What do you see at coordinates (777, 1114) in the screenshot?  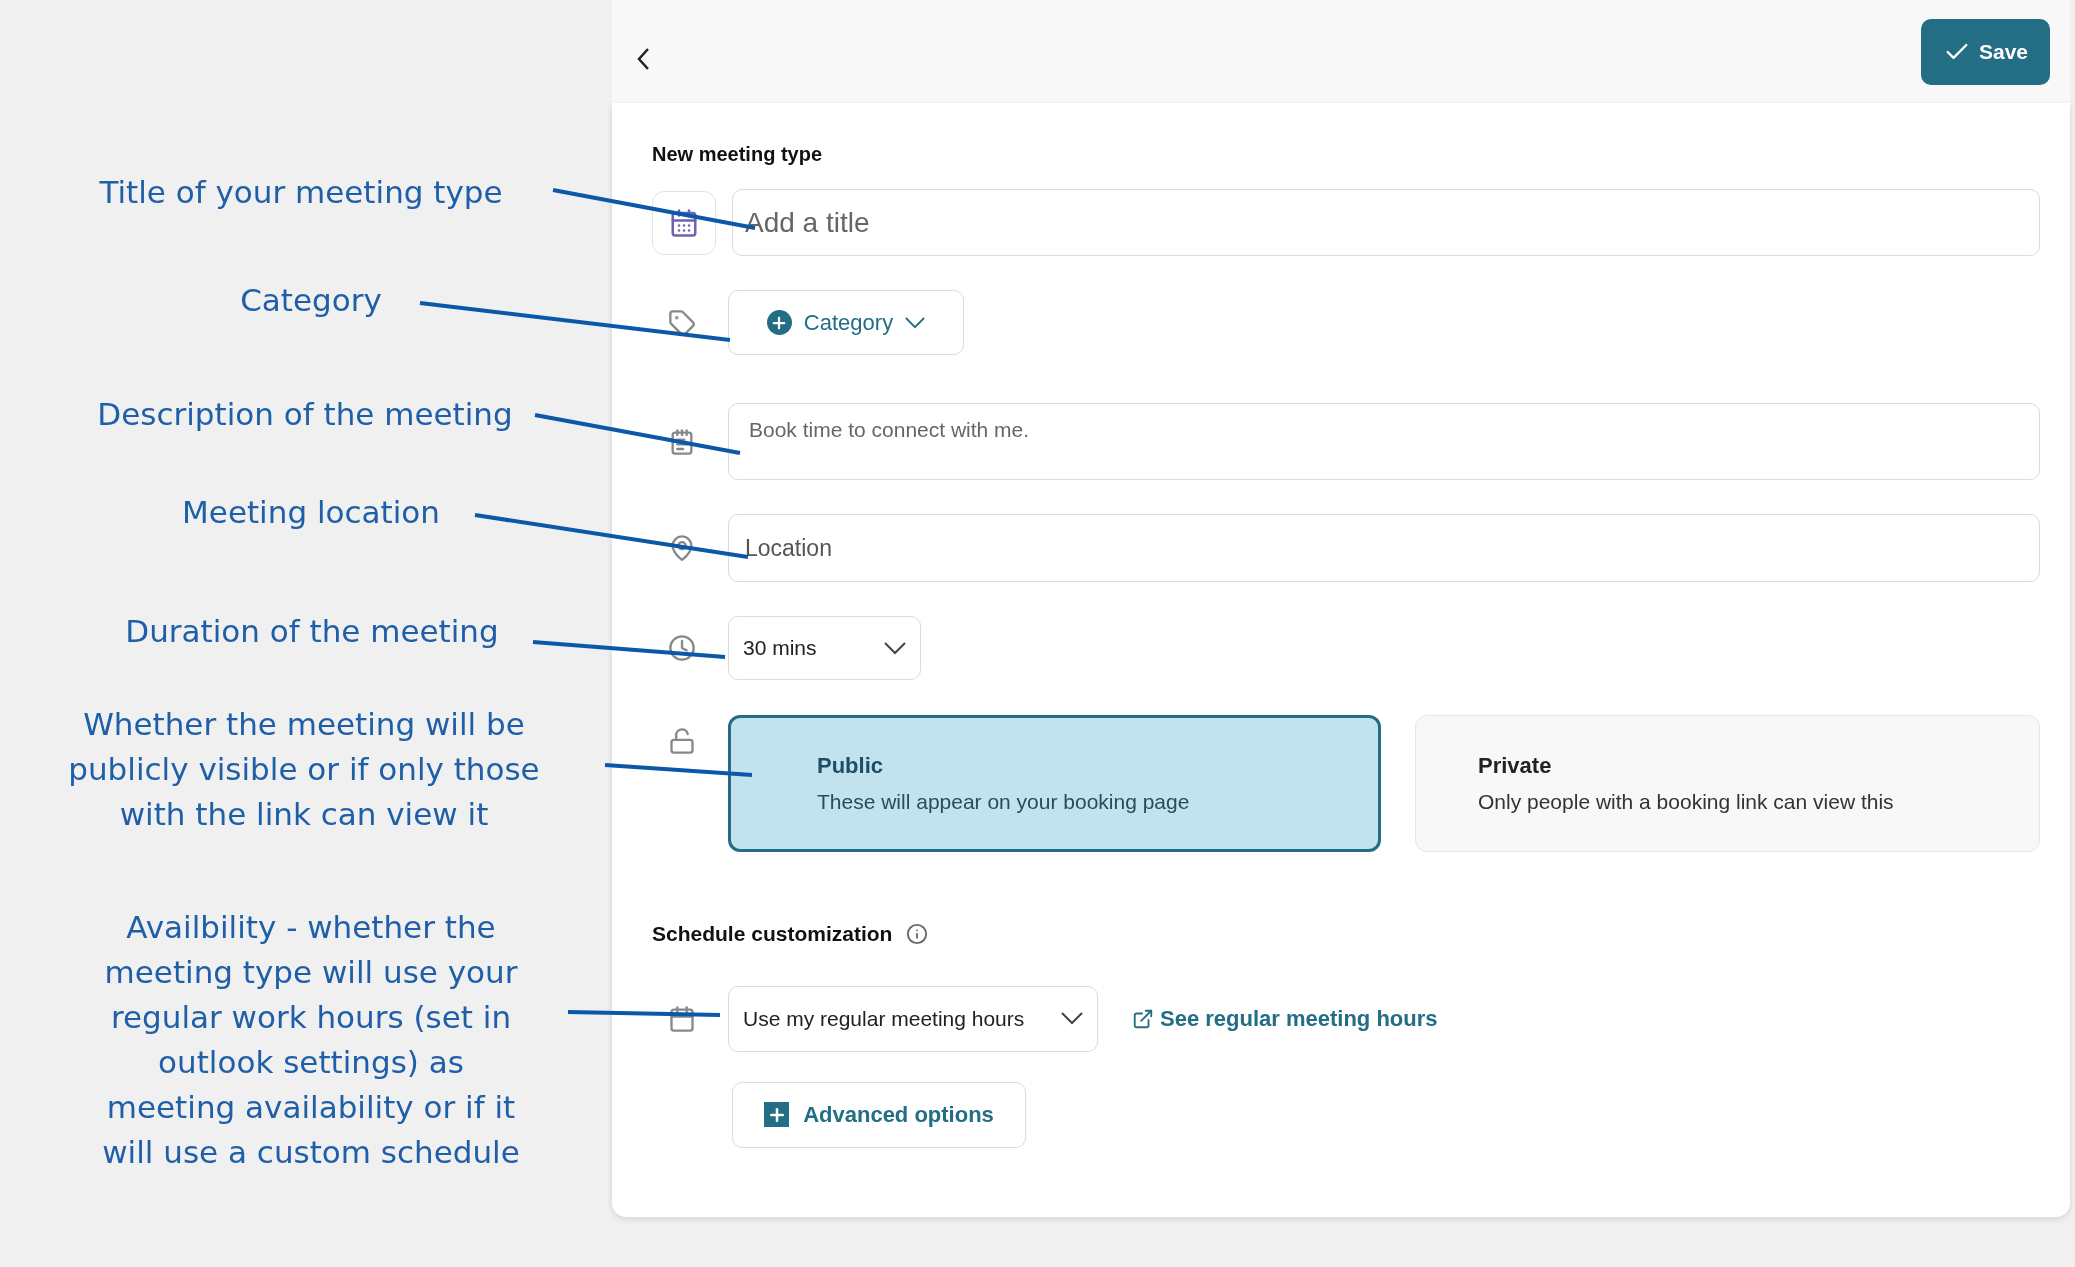 I see `plus-square-icon` at bounding box center [777, 1114].